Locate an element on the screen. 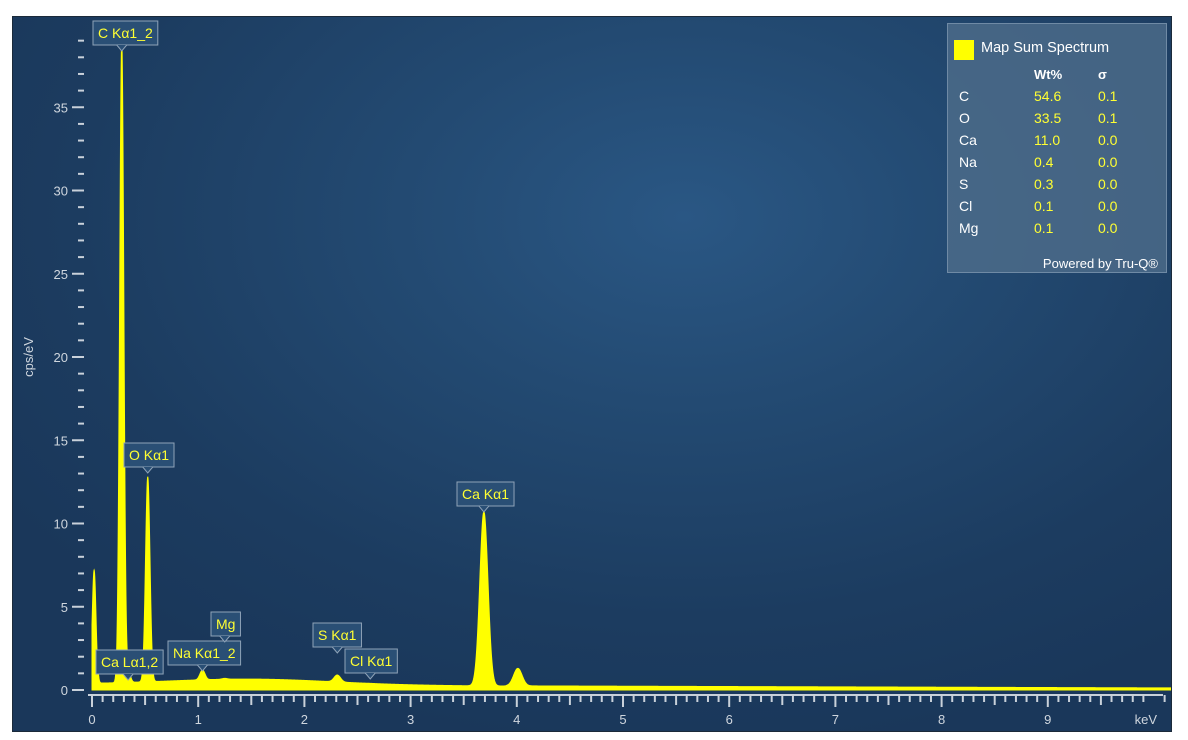 This screenshot has width=1188, height=740. legend-element: Na is located at coordinates (968, 162).